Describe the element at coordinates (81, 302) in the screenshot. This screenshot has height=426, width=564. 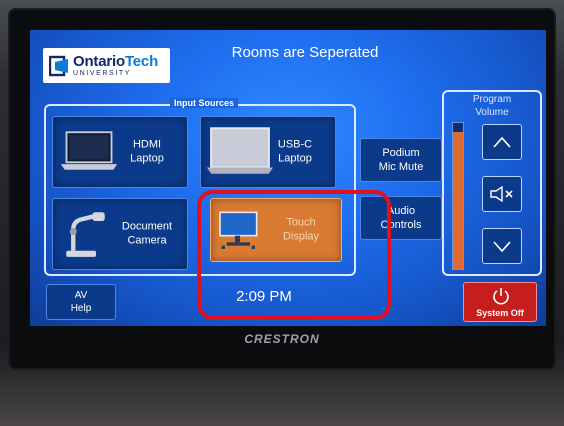
I see `av-help-button: AV Help` at that location.